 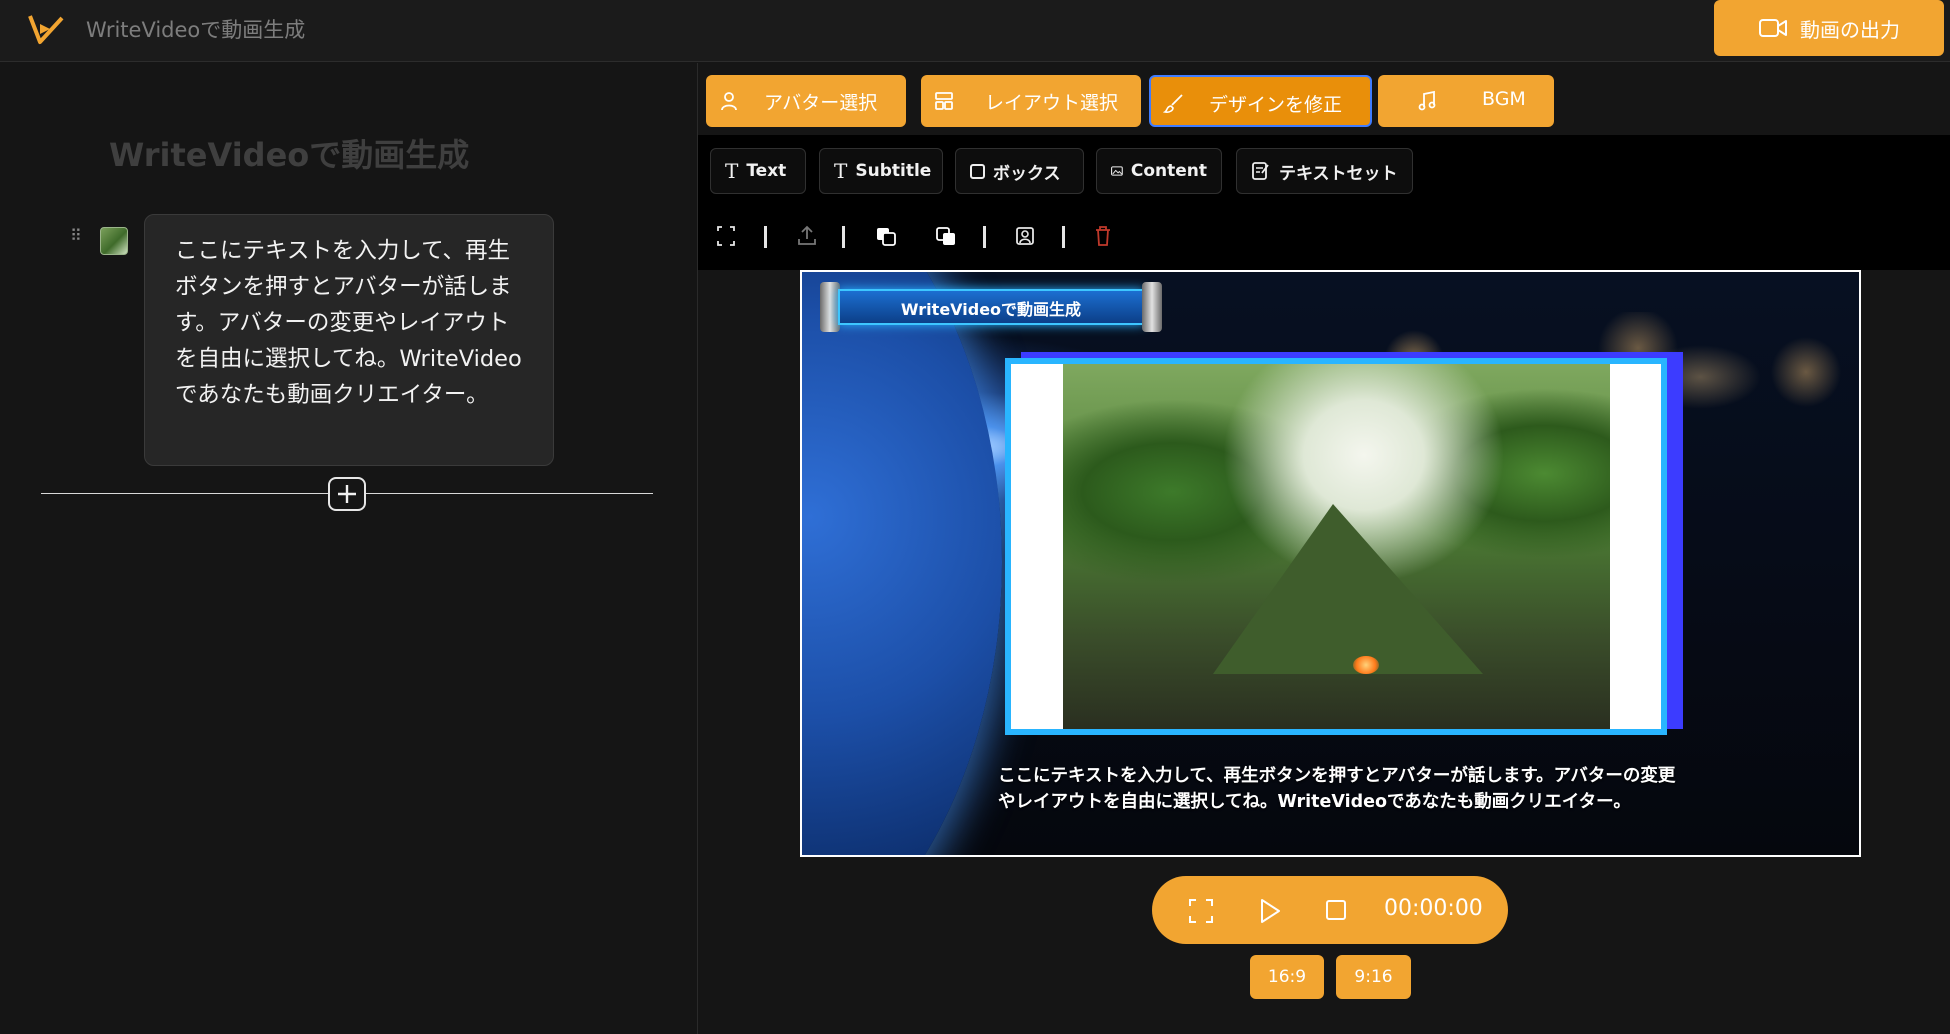 I want to click on playback-controls: 00:00:00, so click(x=1330, y=910).